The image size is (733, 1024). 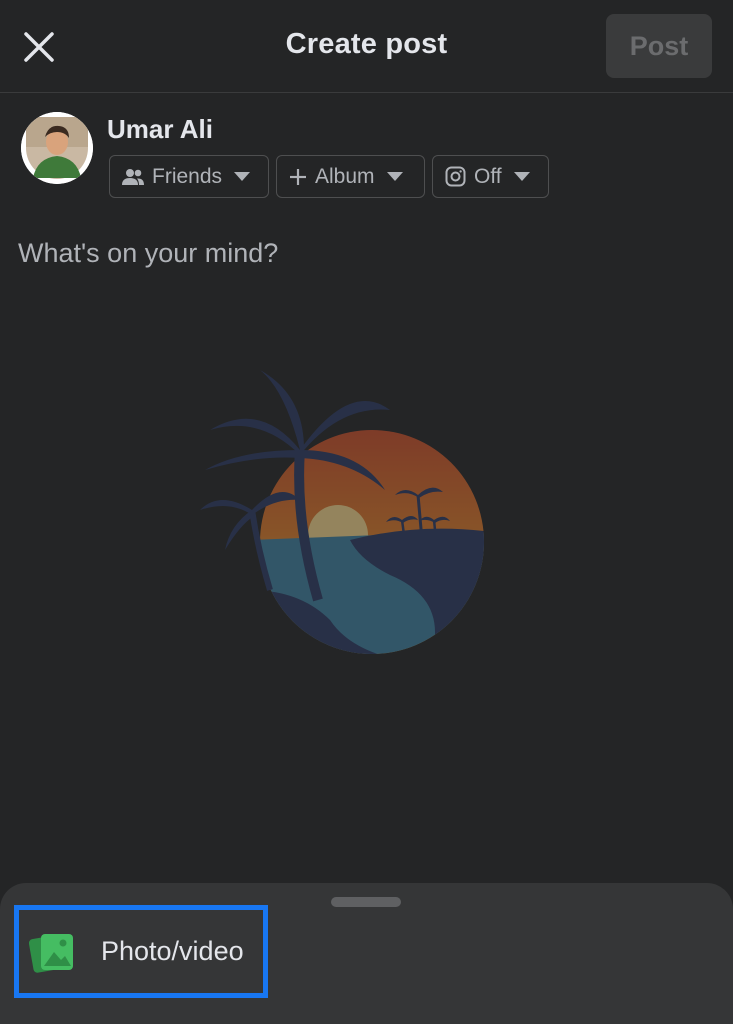 I want to click on photo-video-label: Photo/video, so click(x=172, y=951).